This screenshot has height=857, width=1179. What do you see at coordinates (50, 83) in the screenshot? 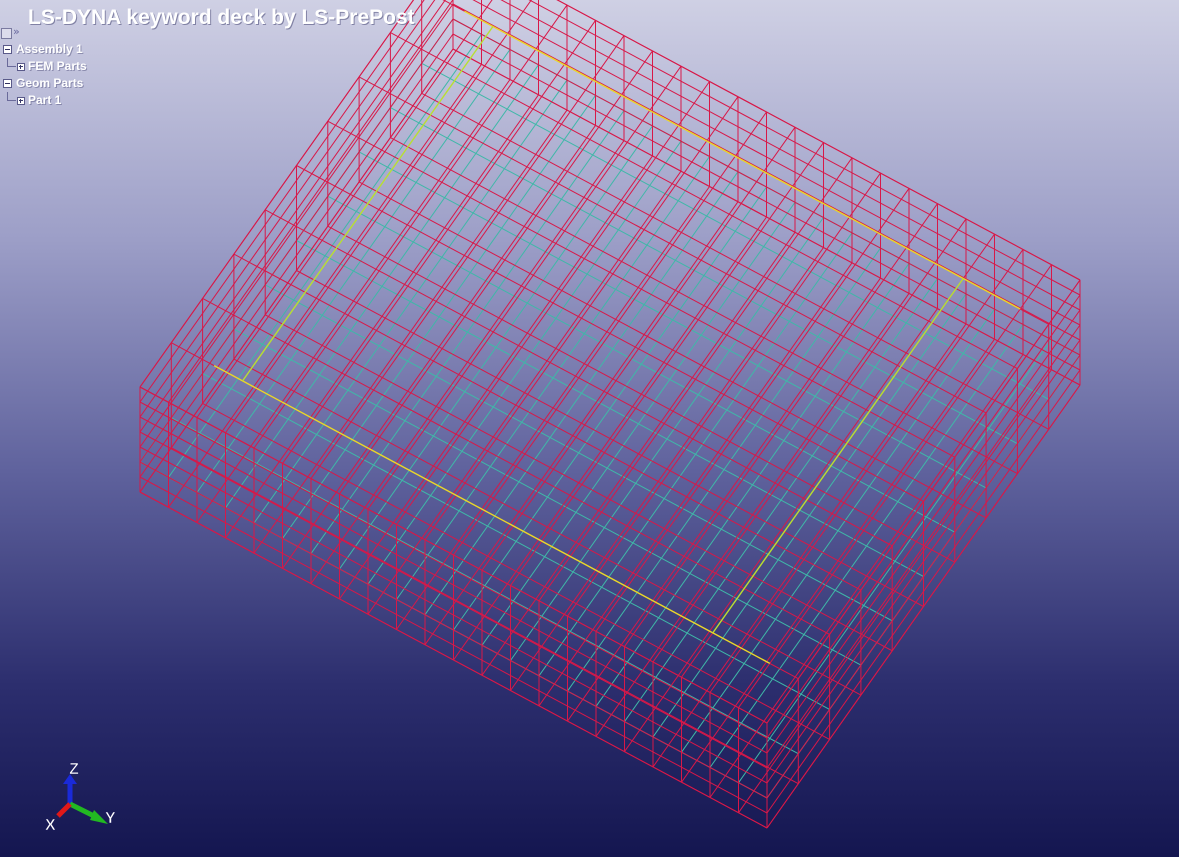
I see `tree-item-label: Geom Parts` at bounding box center [50, 83].